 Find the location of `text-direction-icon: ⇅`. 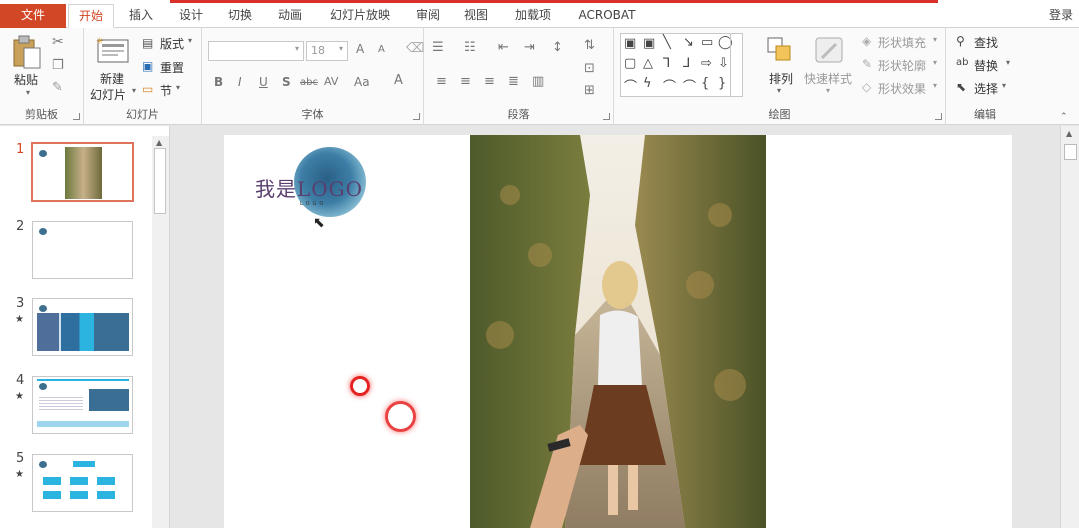

text-direction-icon: ⇅ is located at coordinates (589, 45).